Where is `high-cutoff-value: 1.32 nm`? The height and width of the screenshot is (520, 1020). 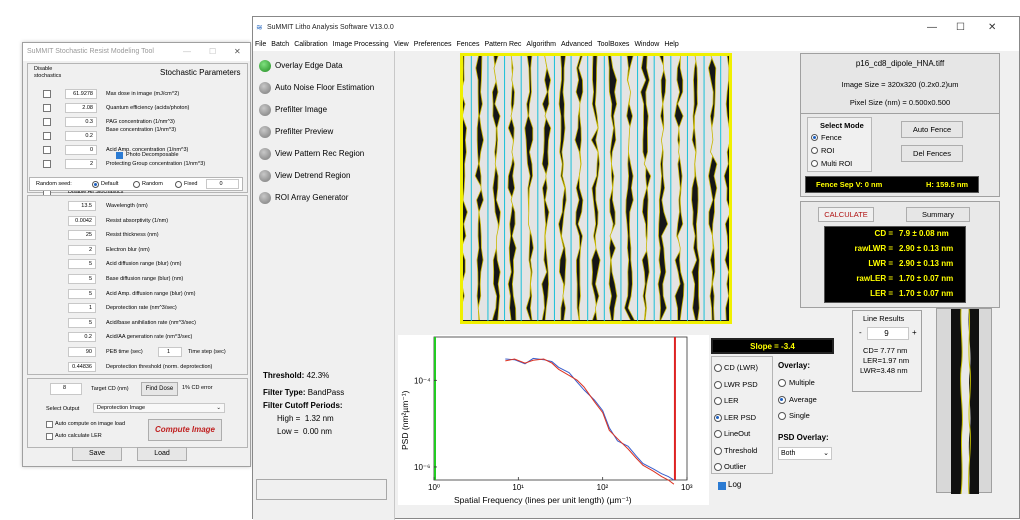 high-cutoff-value: 1.32 nm is located at coordinates (319, 418).